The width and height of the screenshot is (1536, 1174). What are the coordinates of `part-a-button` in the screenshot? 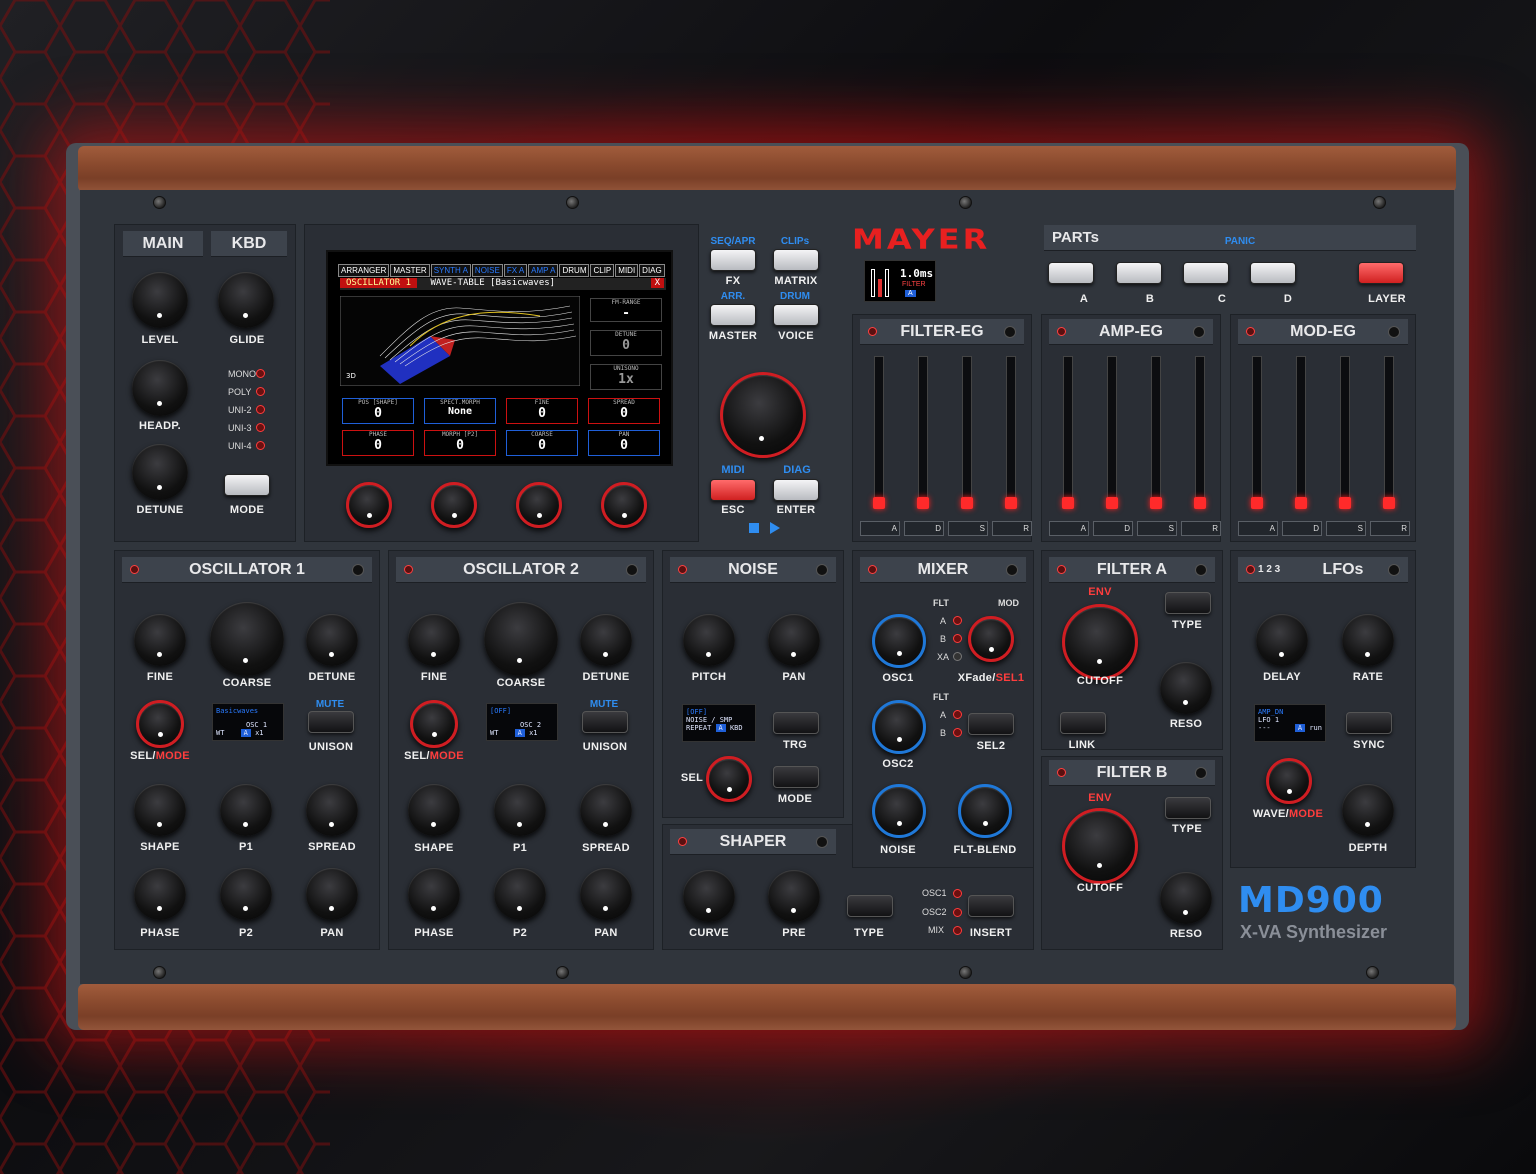 It's located at (1071, 273).